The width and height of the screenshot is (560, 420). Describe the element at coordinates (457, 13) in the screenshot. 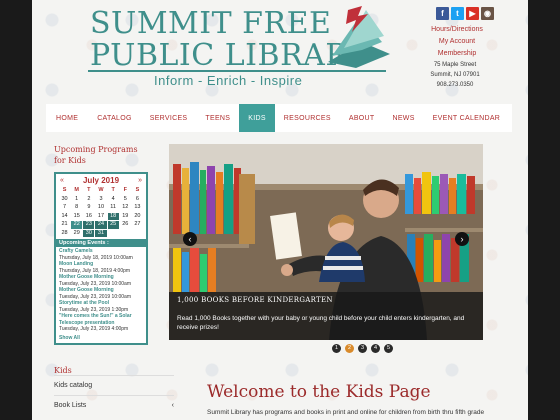

I see `twitter-icon: t` at that location.